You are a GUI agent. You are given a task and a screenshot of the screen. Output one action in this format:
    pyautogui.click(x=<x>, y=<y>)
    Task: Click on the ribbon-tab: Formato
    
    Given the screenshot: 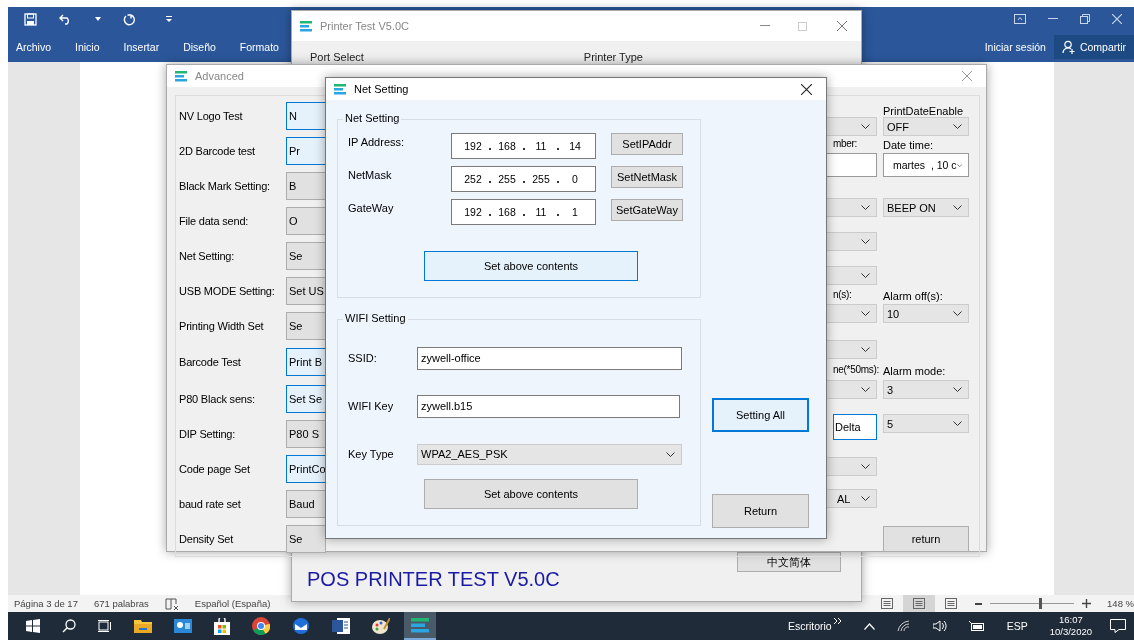 What is the action you would take?
    pyautogui.click(x=259, y=46)
    